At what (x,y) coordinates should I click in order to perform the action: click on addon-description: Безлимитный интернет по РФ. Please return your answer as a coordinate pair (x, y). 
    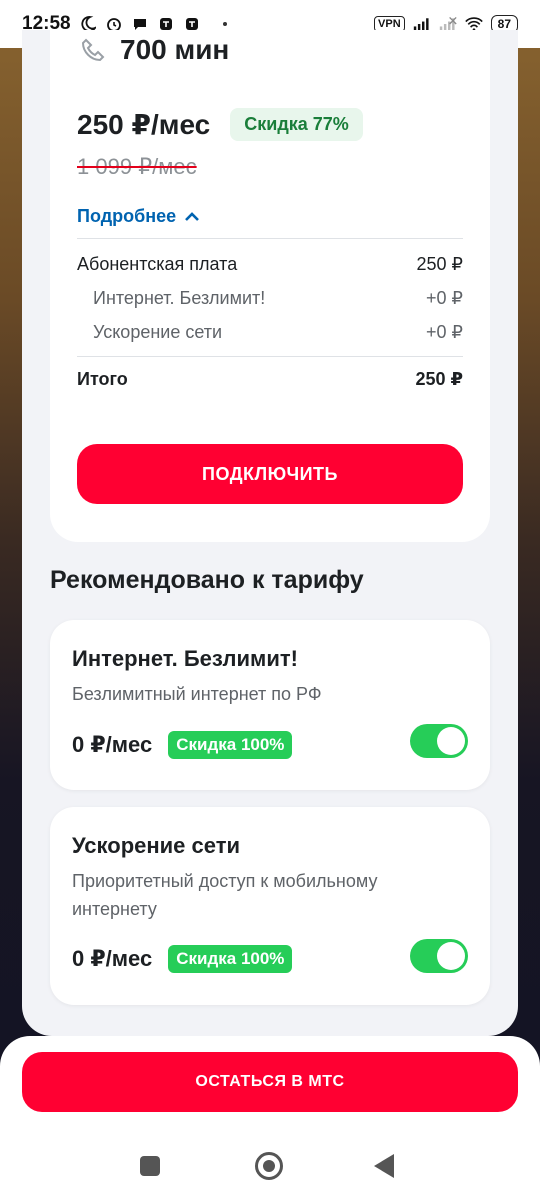
    Looking at the image, I should click on (197, 694).